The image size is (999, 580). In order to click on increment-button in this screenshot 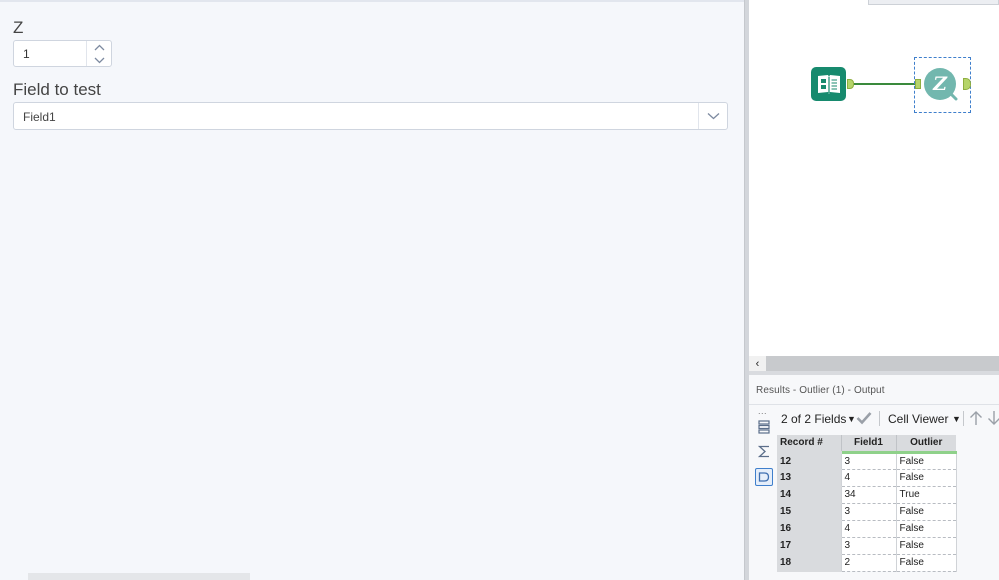, I will do `click(99, 47)`.